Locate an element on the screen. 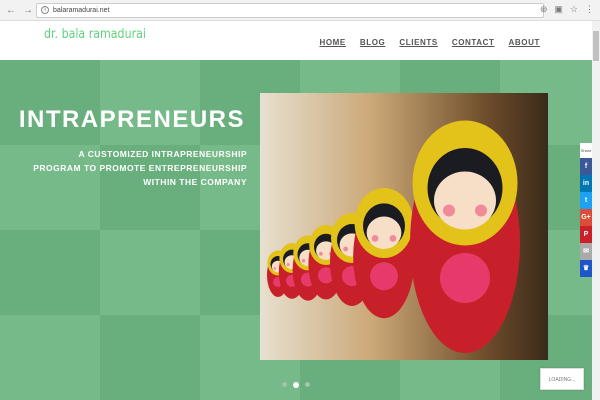  slide-dot-active is located at coordinates (296, 385).